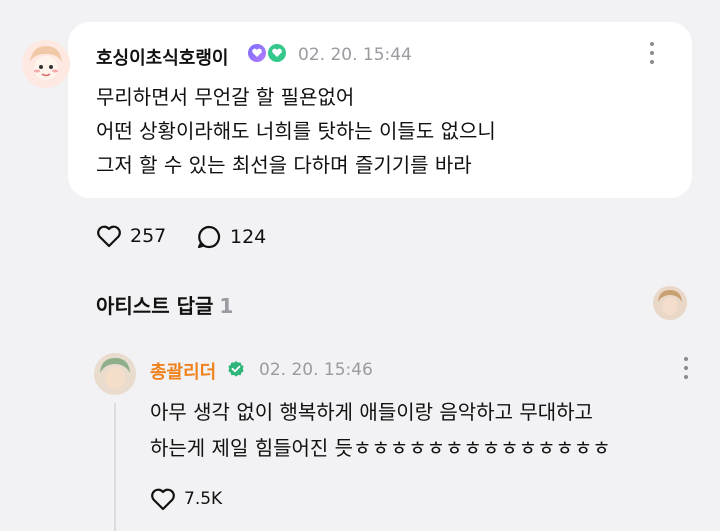 This screenshot has height=531, width=720. Describe the element at coordinates (115, 467) in the screenshot. I see `thread-line` at that location.